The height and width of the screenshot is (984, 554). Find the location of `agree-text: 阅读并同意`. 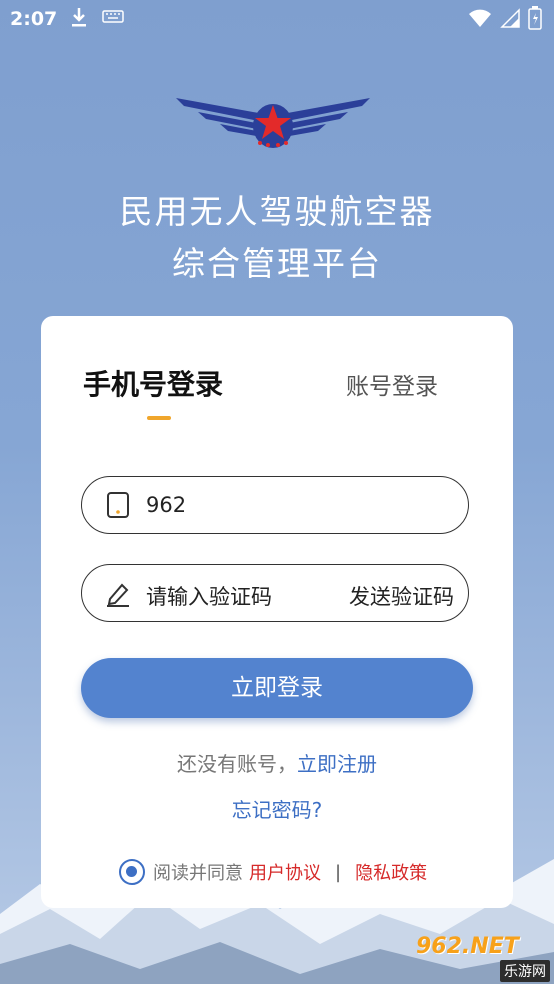

agree-text: 阅读并同意 is located at coordinates (198, 873).